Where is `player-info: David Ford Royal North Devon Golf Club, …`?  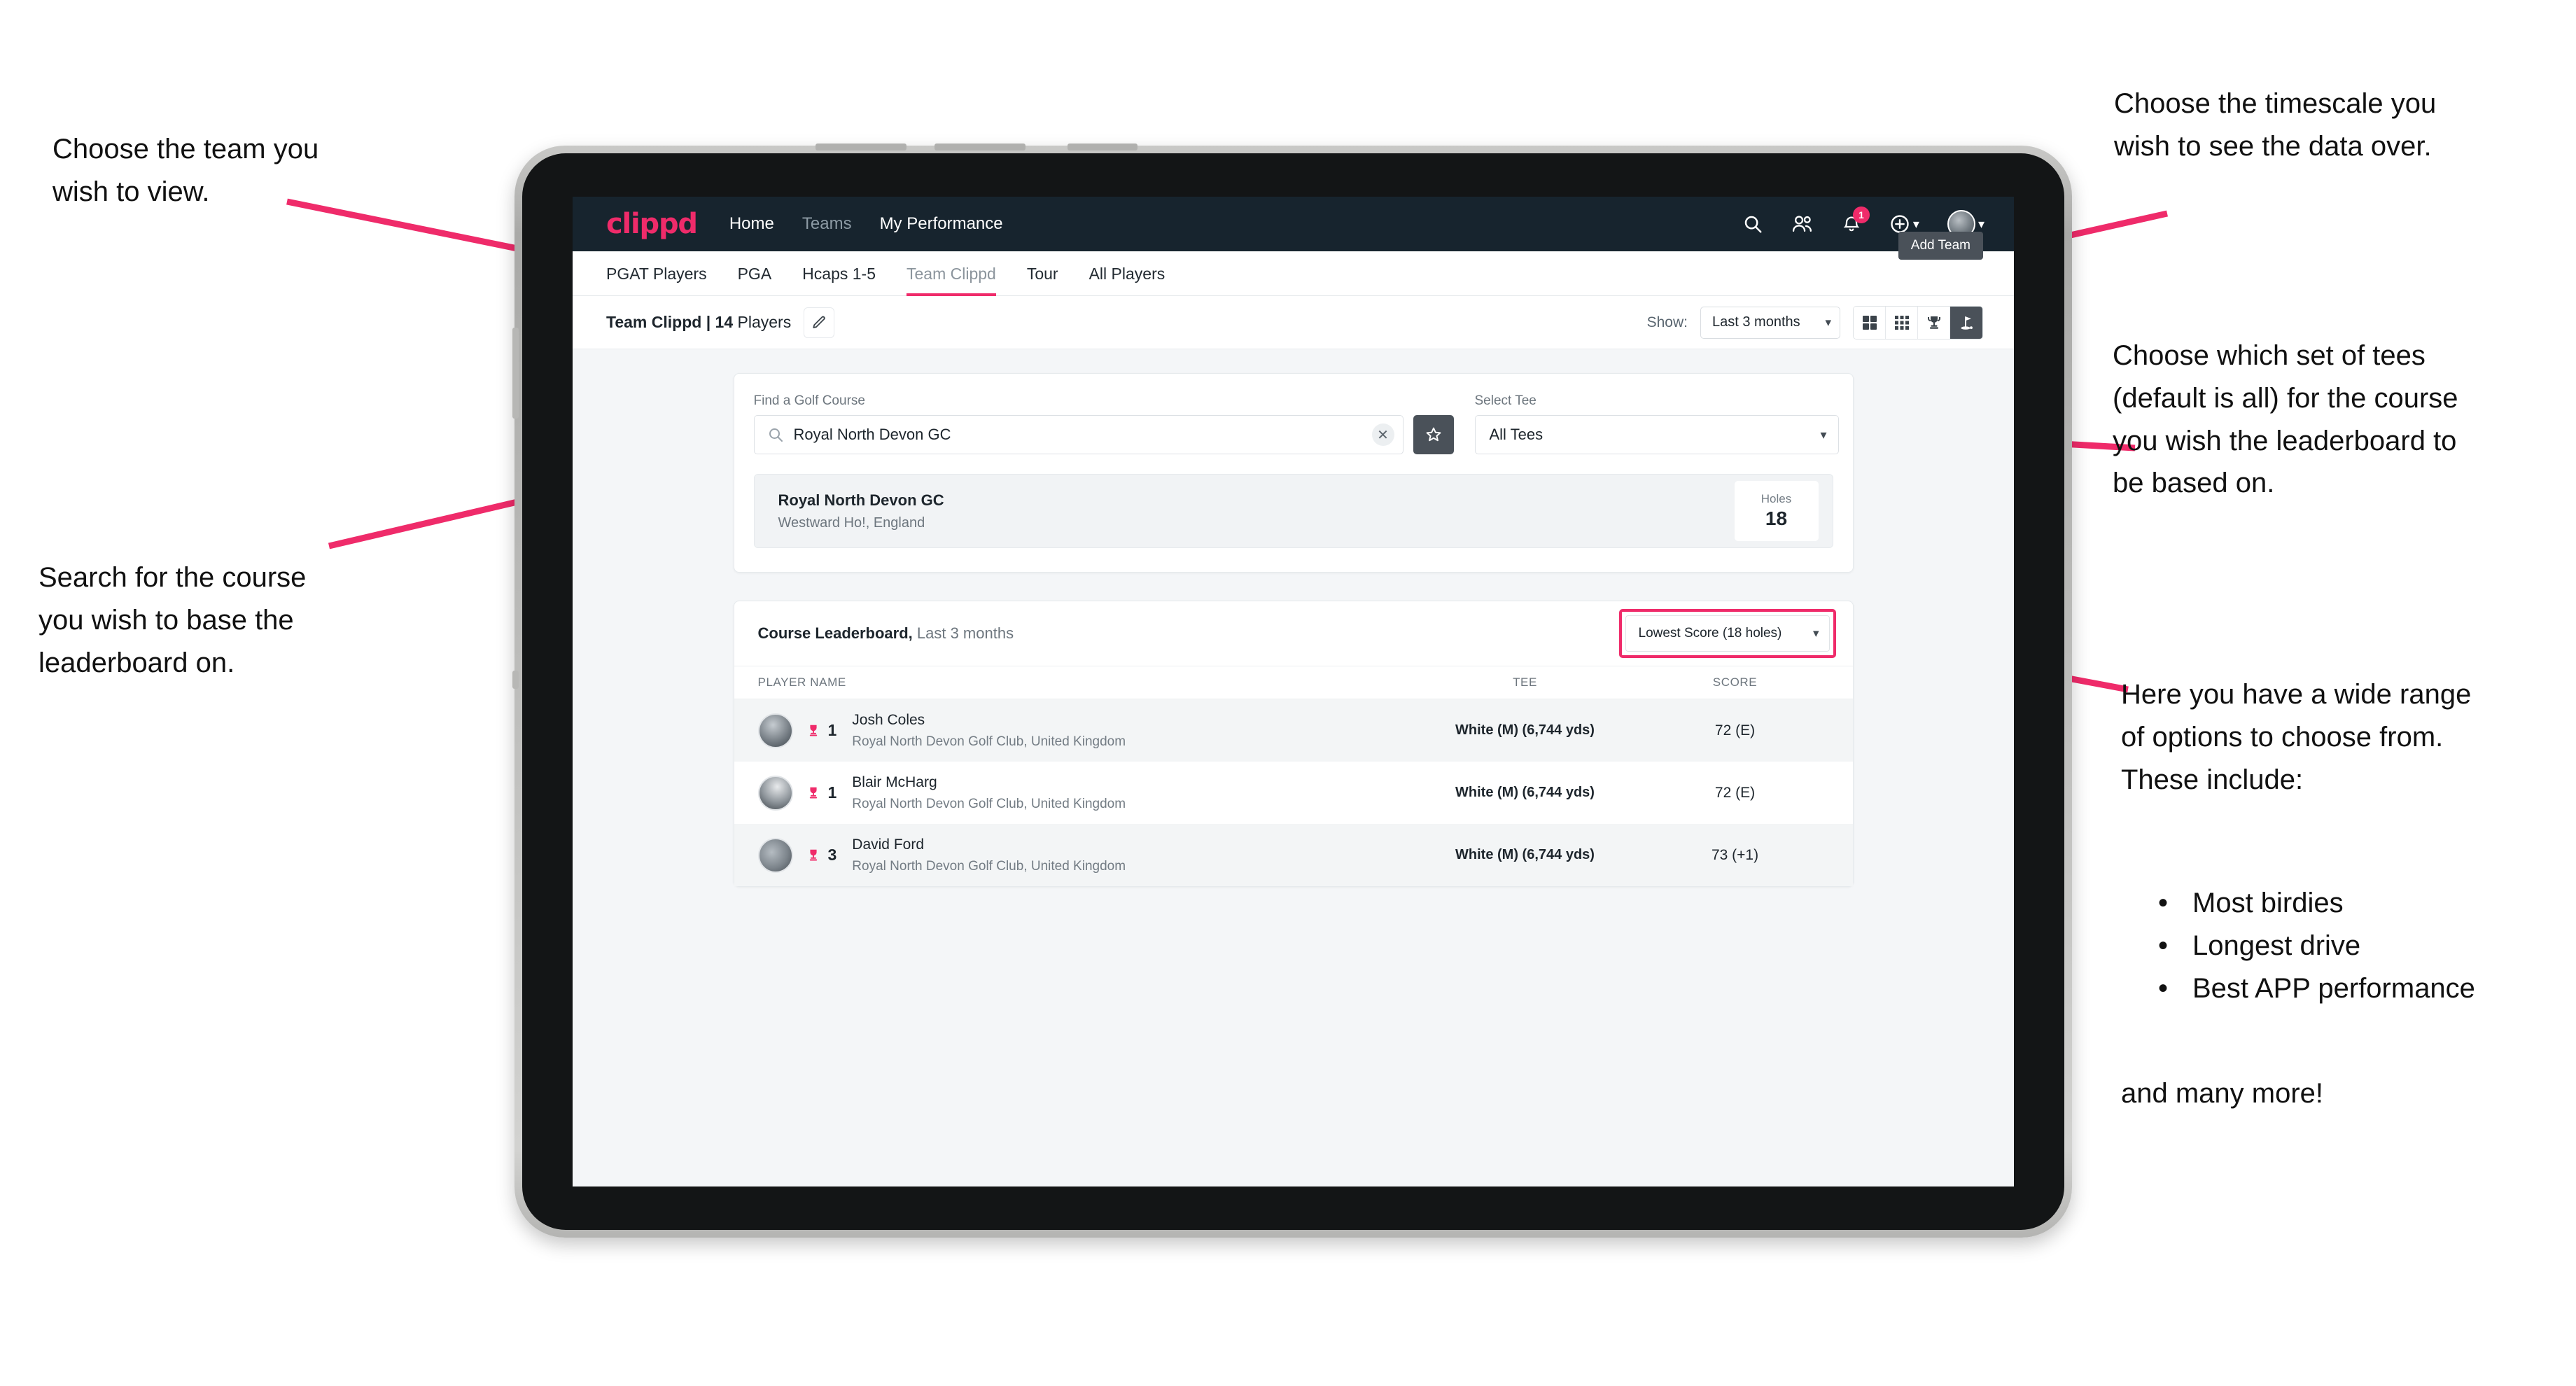 player-info: David Ford Royal North Devon Golf Club, … is located at coordinates (989, 855).